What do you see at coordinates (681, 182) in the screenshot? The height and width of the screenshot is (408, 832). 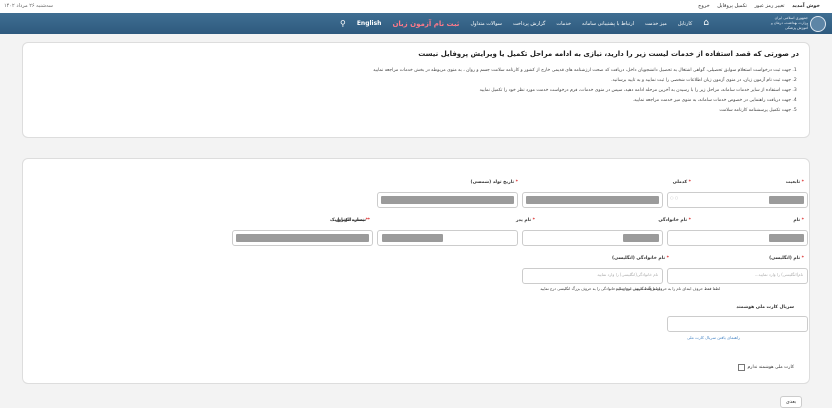 I see `national-code-label: * کدملی` at bounding box center [681, 182].